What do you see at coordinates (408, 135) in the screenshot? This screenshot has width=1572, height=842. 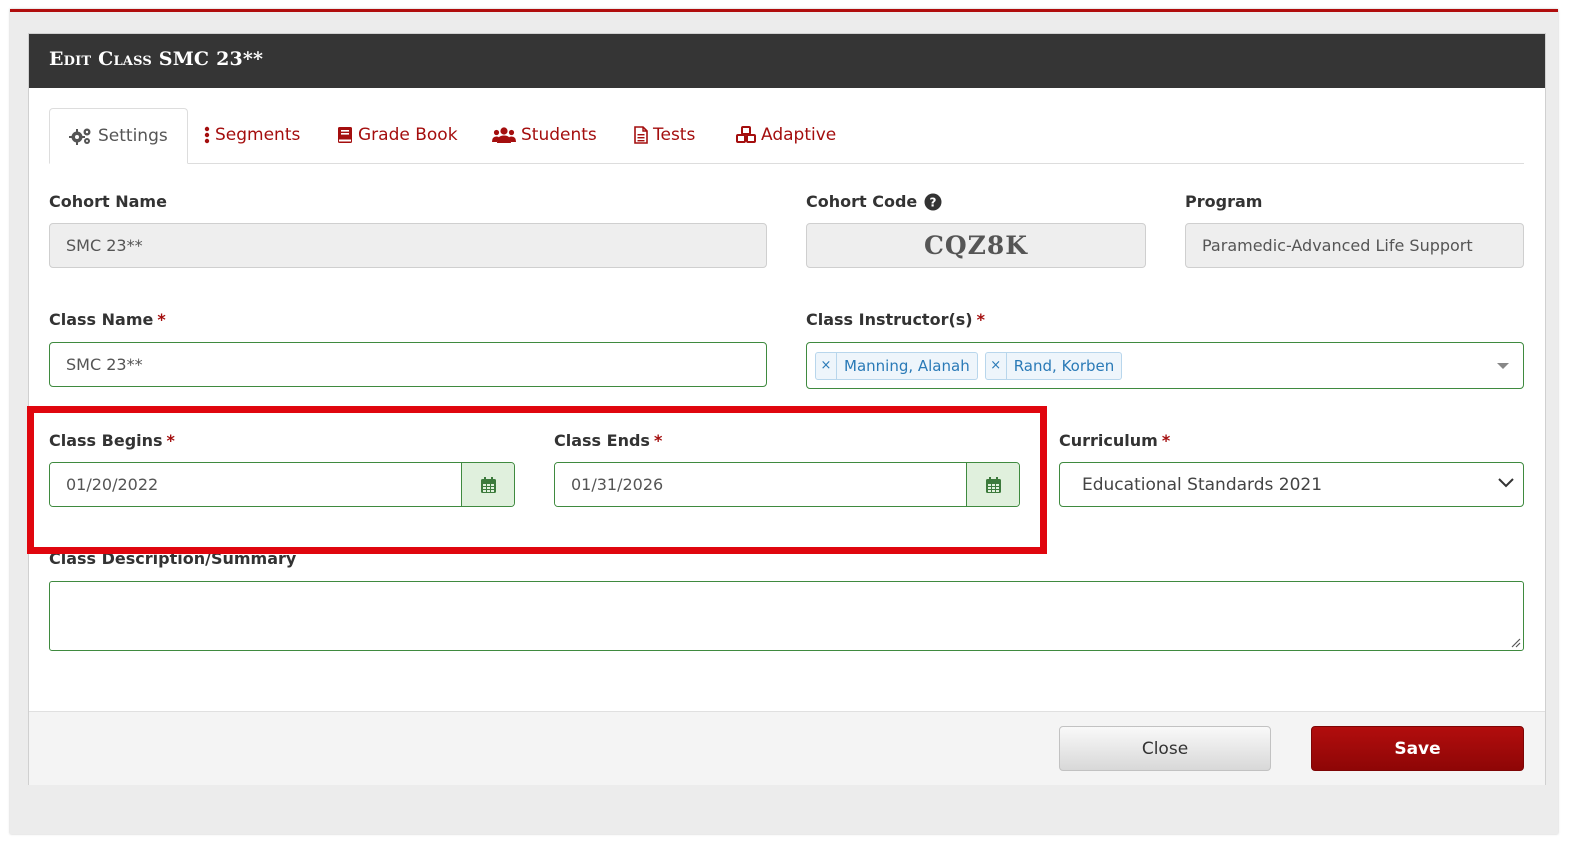 I see `tab-grade-book-label: Grade Book` at bounding box center [408, 135].